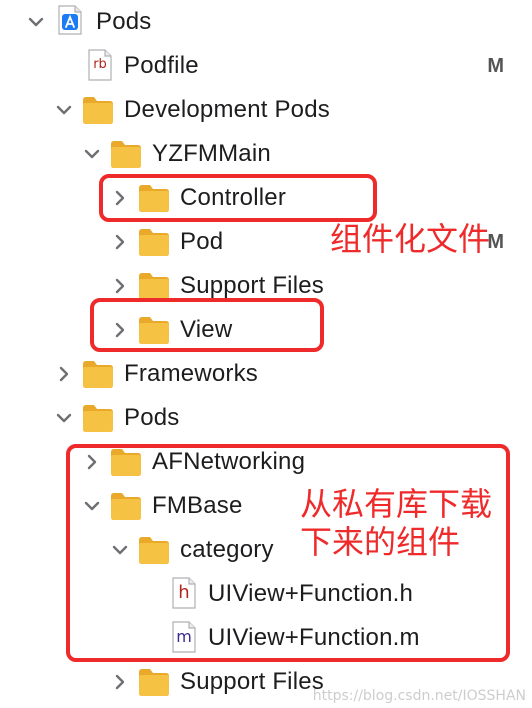 The width and height of the screenshot is (532, 708). What do you see at coordinates (161, 65) in the screenshot?
I see `row-label: Podfile` at bounding box center [161, 65].